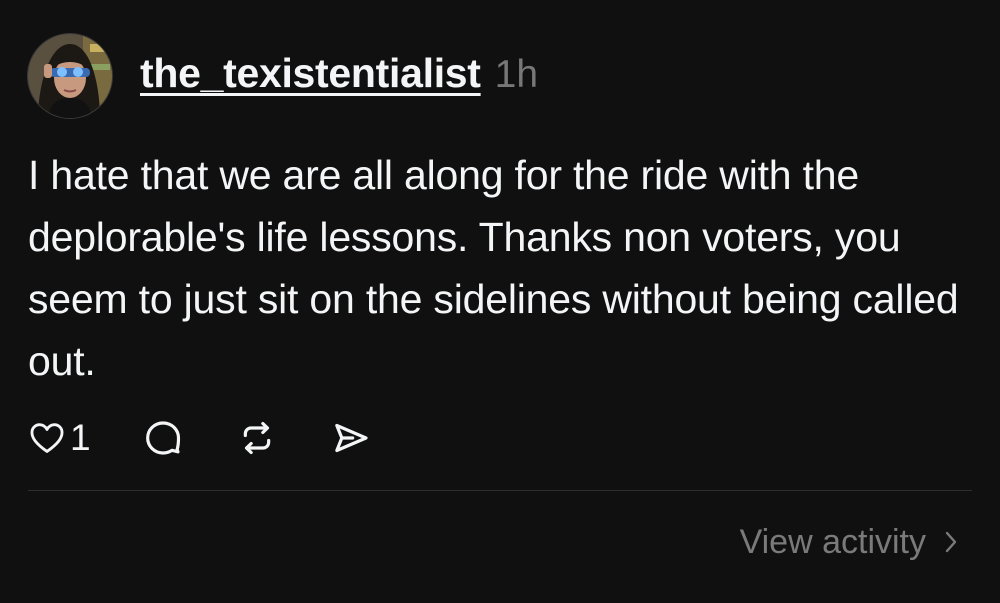 This screenshot has width=1000, height=603. I want to click on share-button, so click(351, 438).